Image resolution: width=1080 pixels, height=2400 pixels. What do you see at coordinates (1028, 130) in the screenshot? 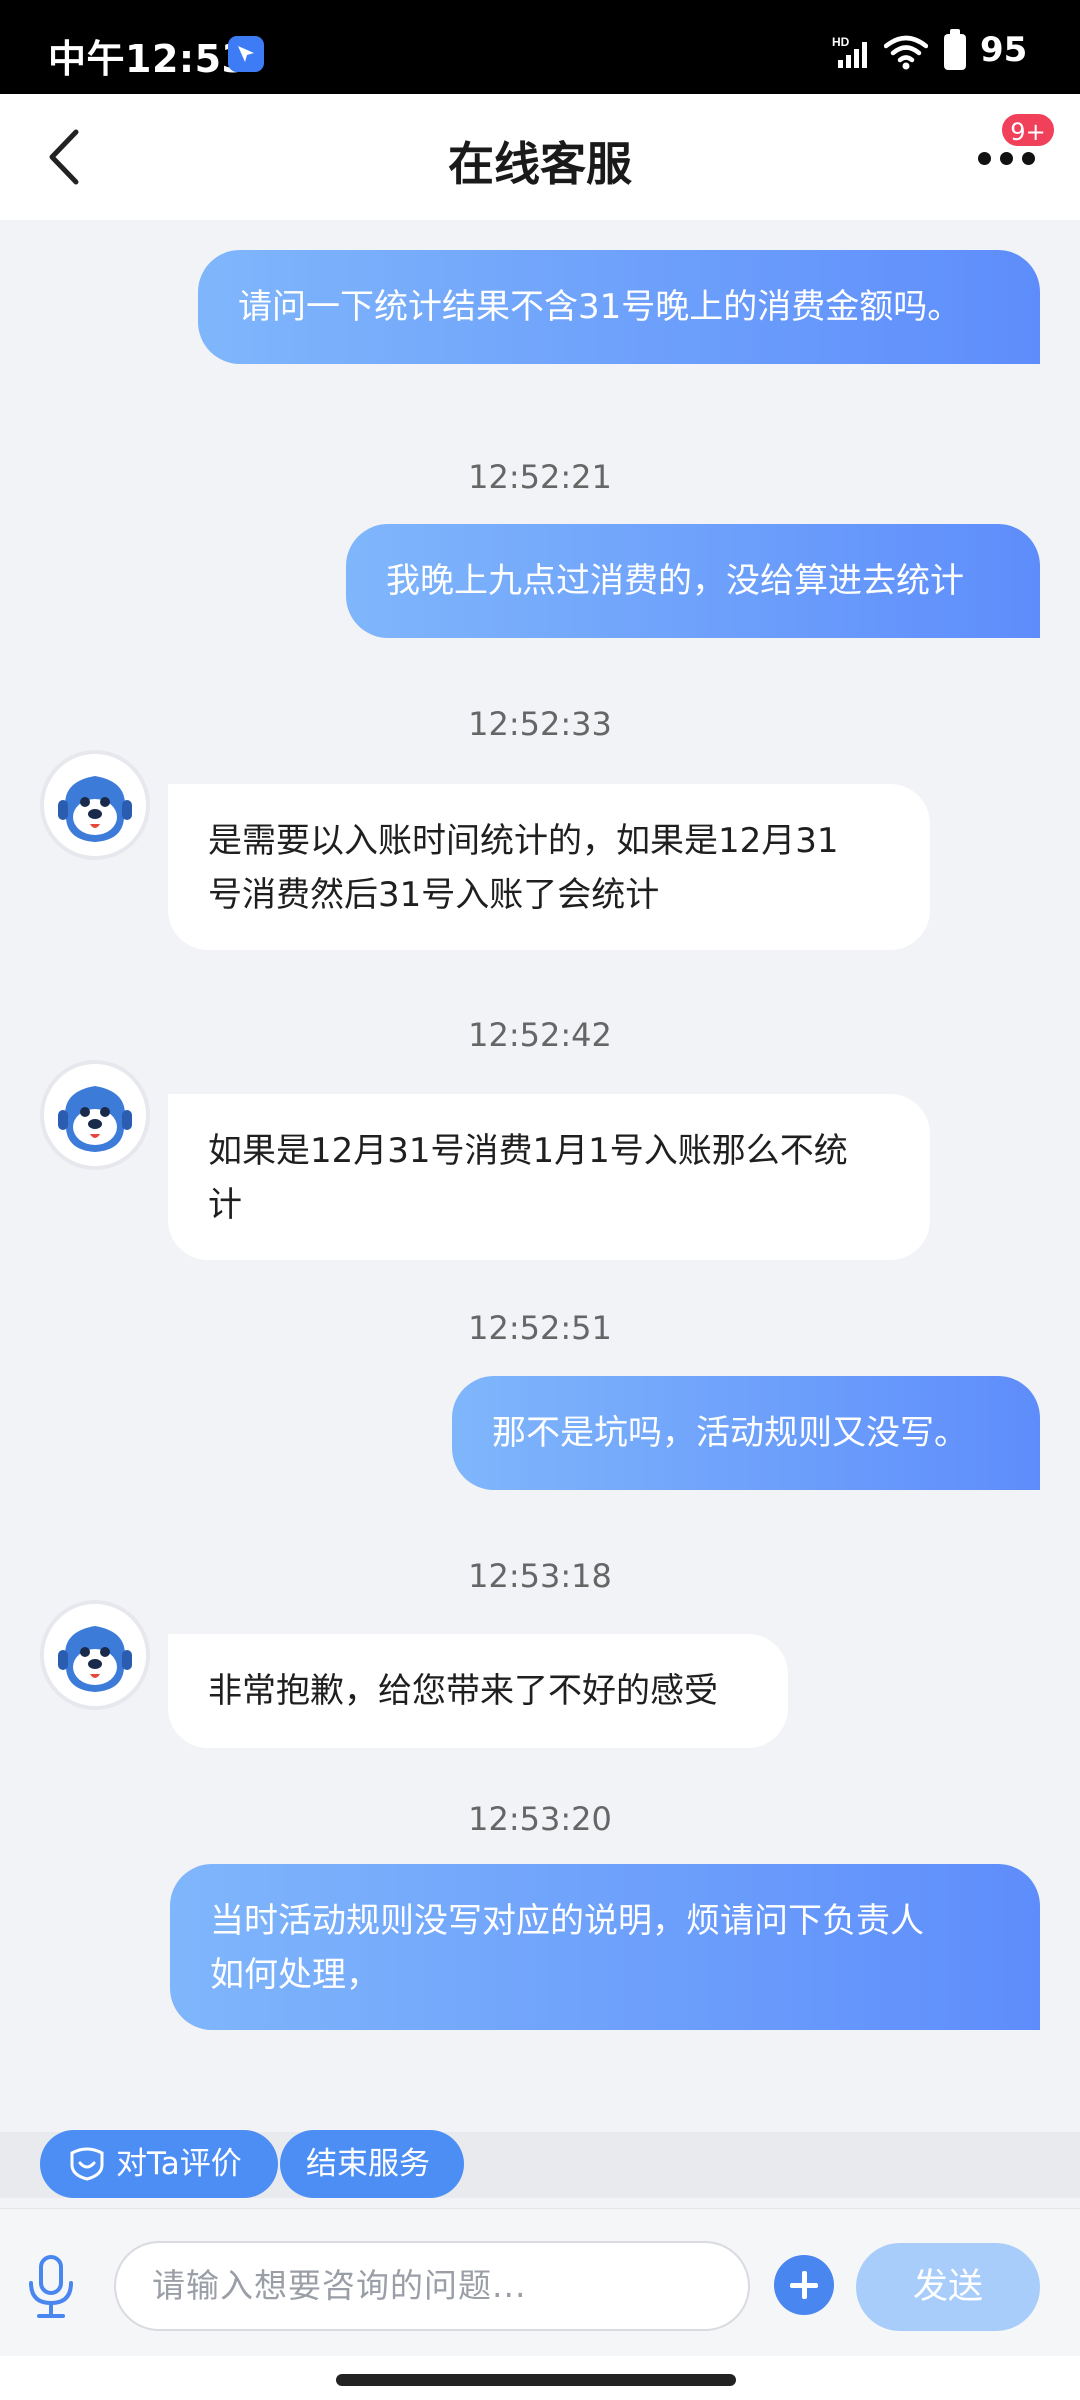
I see `notification-badge: 9+` at bounding box center [1028, 130].